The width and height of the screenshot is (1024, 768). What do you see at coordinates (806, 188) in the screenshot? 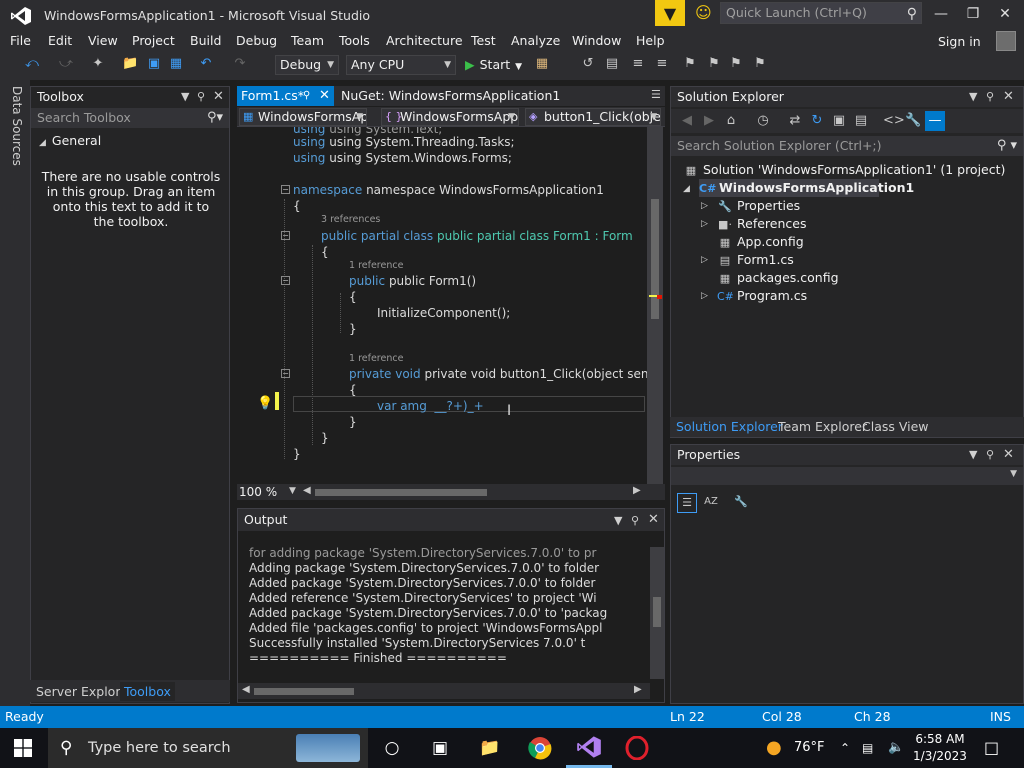
I see `tree-project: C# WindowsFormsApplication1` at bounding box center [806, 188].